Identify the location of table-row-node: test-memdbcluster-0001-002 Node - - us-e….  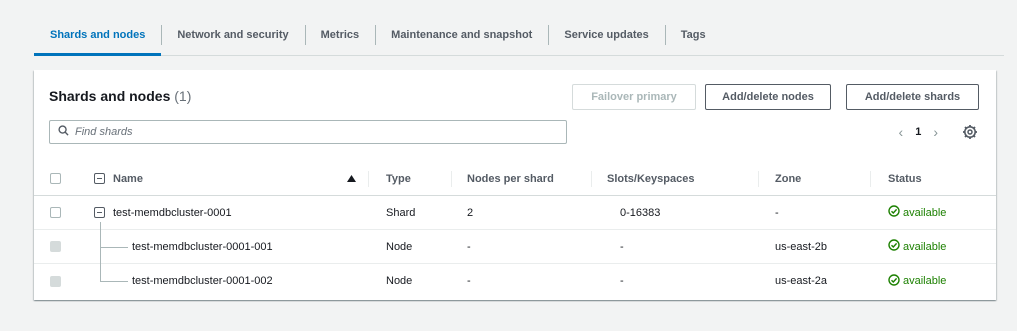
(515, 272).